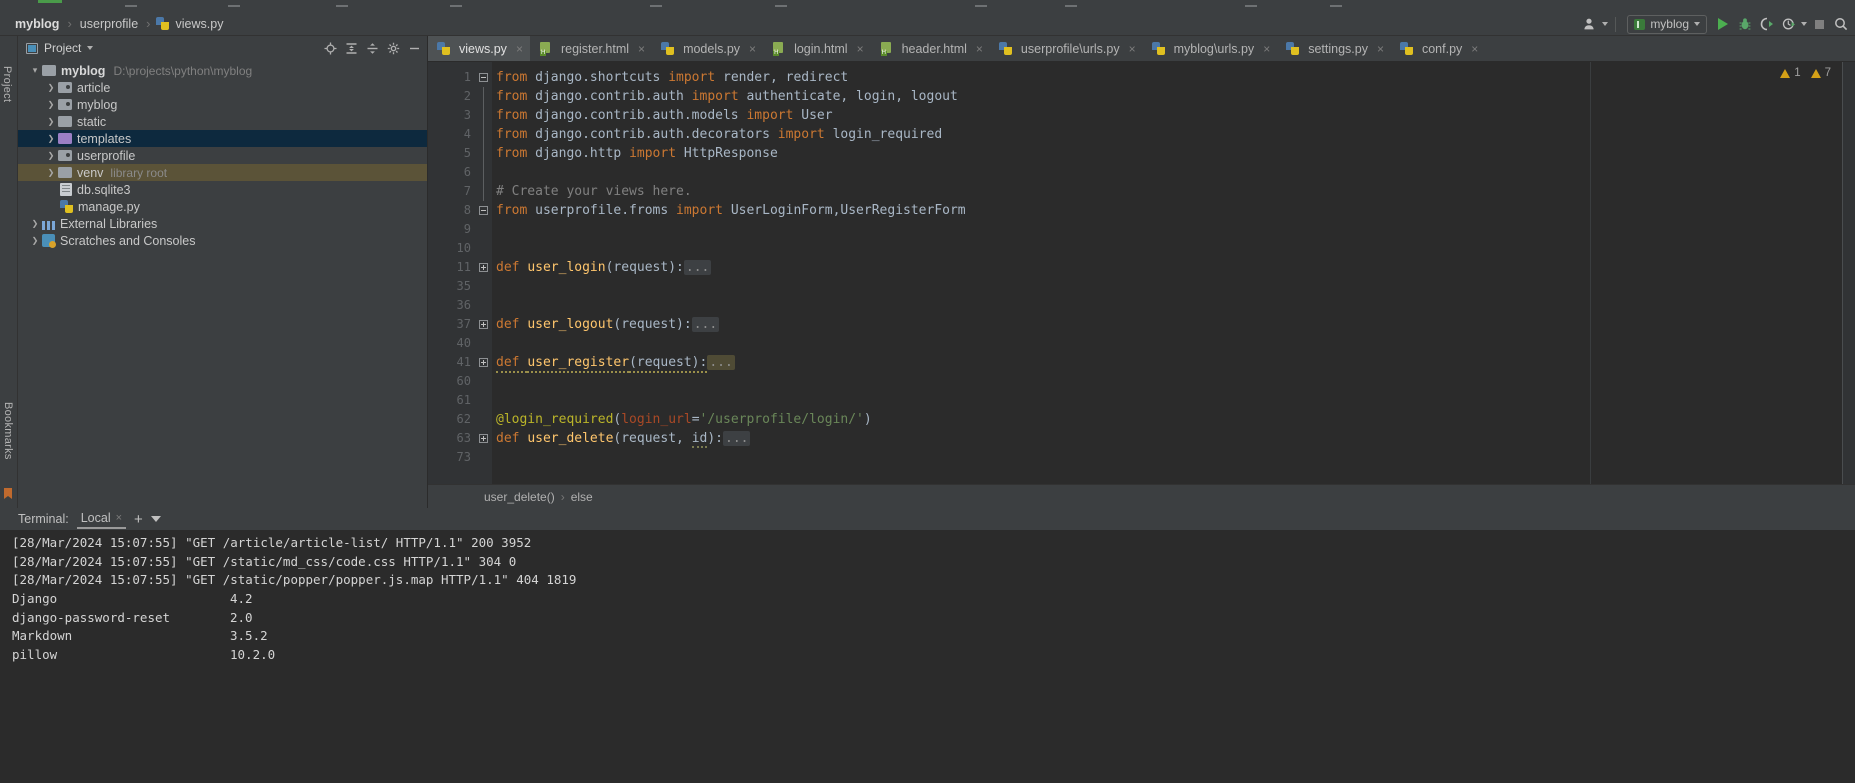  I want to click on tree-item-scratches-and-consoles: Scratches and Consoles, so click(222, 240).